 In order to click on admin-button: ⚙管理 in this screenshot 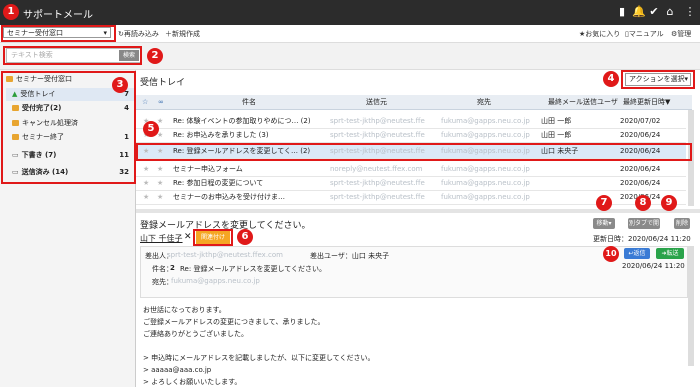, I will do `click(681, 34)`.